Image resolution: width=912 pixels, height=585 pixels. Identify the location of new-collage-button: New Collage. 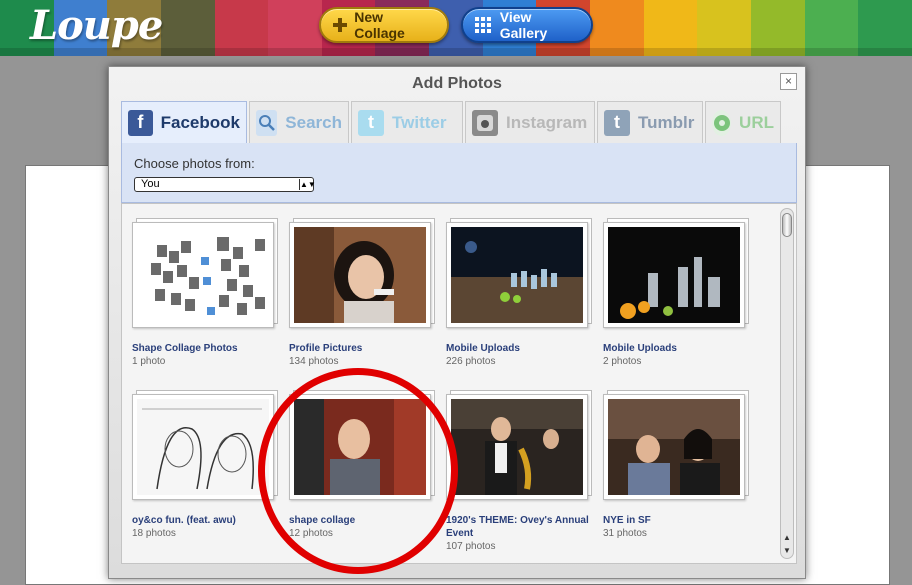
(384, 25).